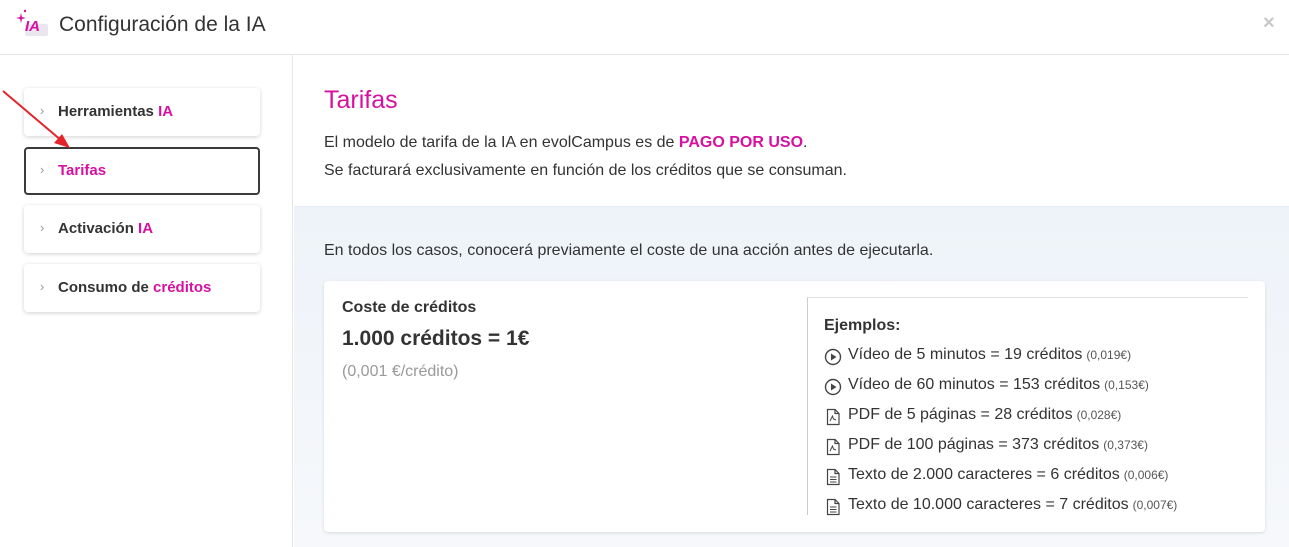  What do you see at coordinates (1126, 385) in the screenshot?
I see `example-price: (0,153€)` at bounding box center [1126, 385].